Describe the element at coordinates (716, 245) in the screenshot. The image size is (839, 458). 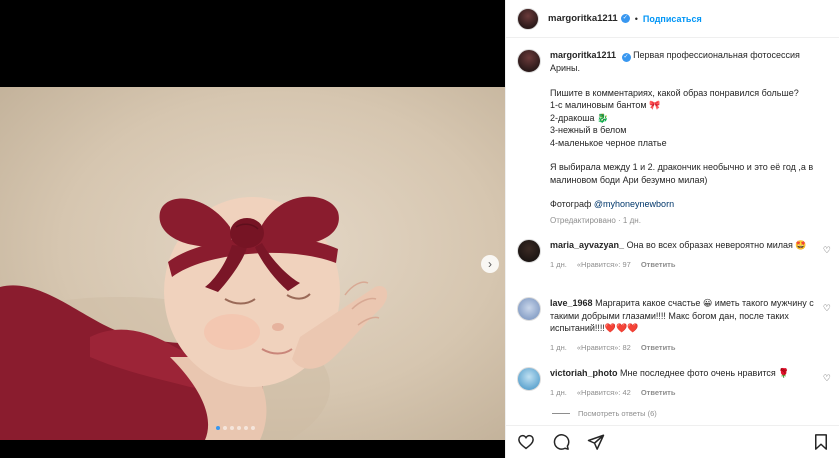
I see `comment-text: Она во всех образах невероятно милая 🤩` at that location.